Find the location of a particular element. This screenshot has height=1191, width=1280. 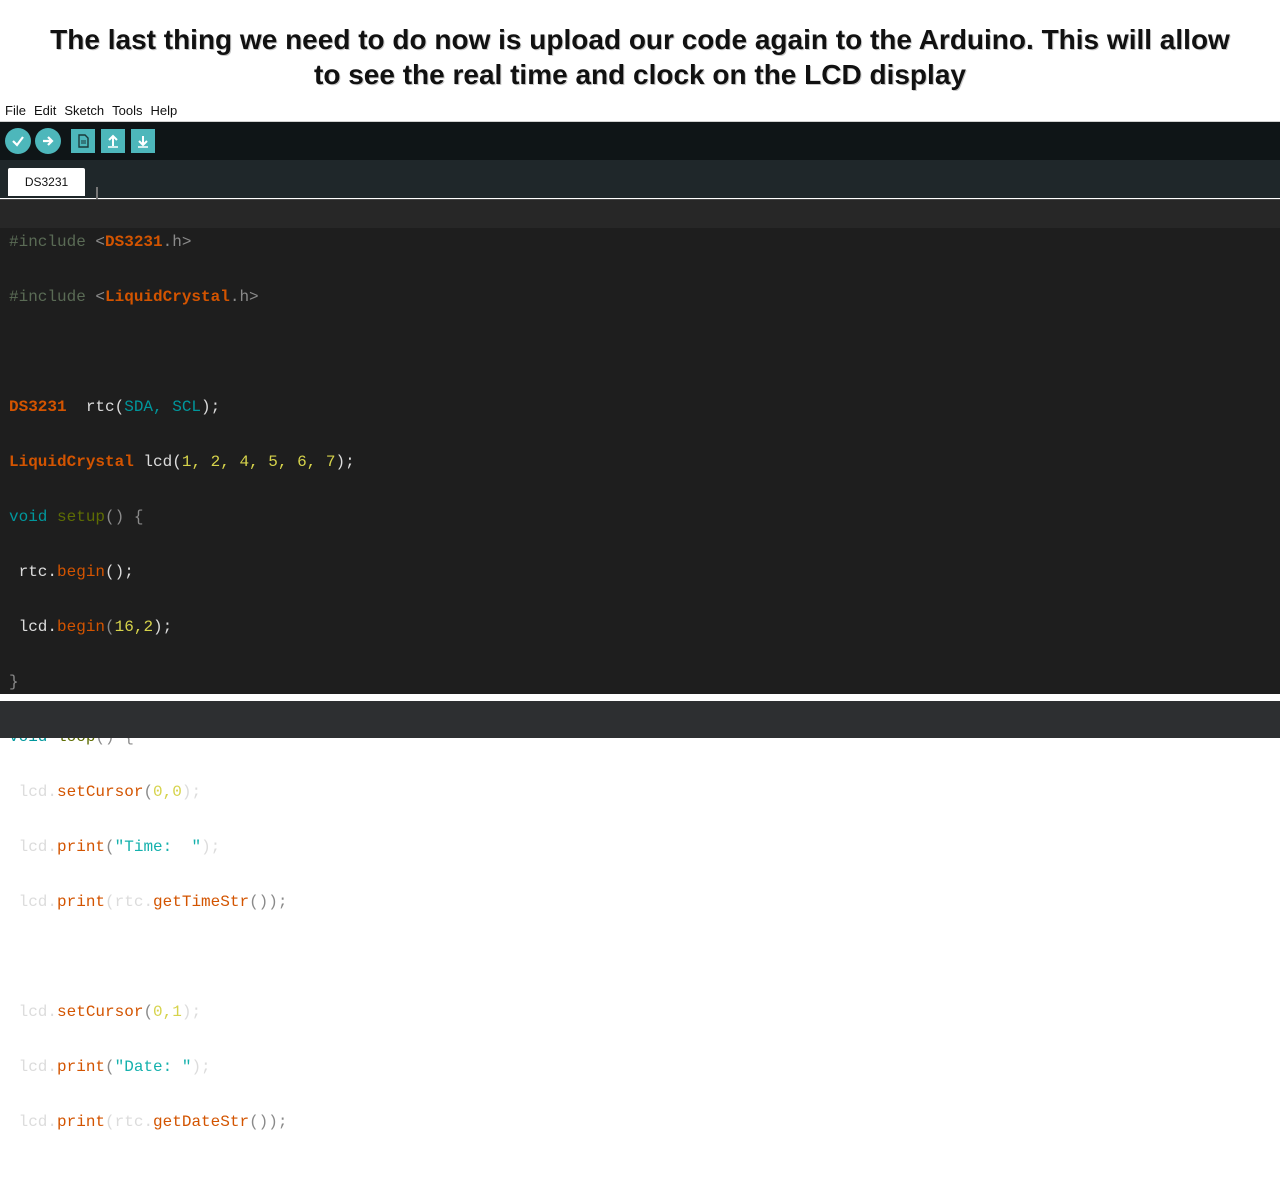

editor-divider is located at coordinates (640, 697).